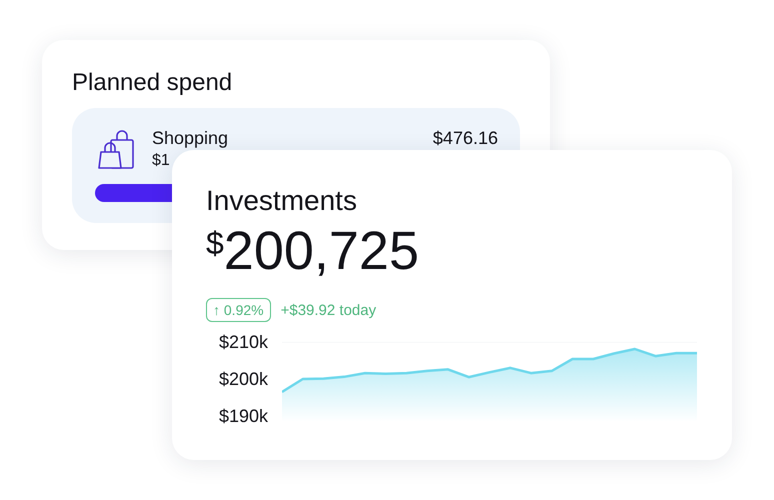  I want to click on category-amount: $476.16, so click(465, 138).